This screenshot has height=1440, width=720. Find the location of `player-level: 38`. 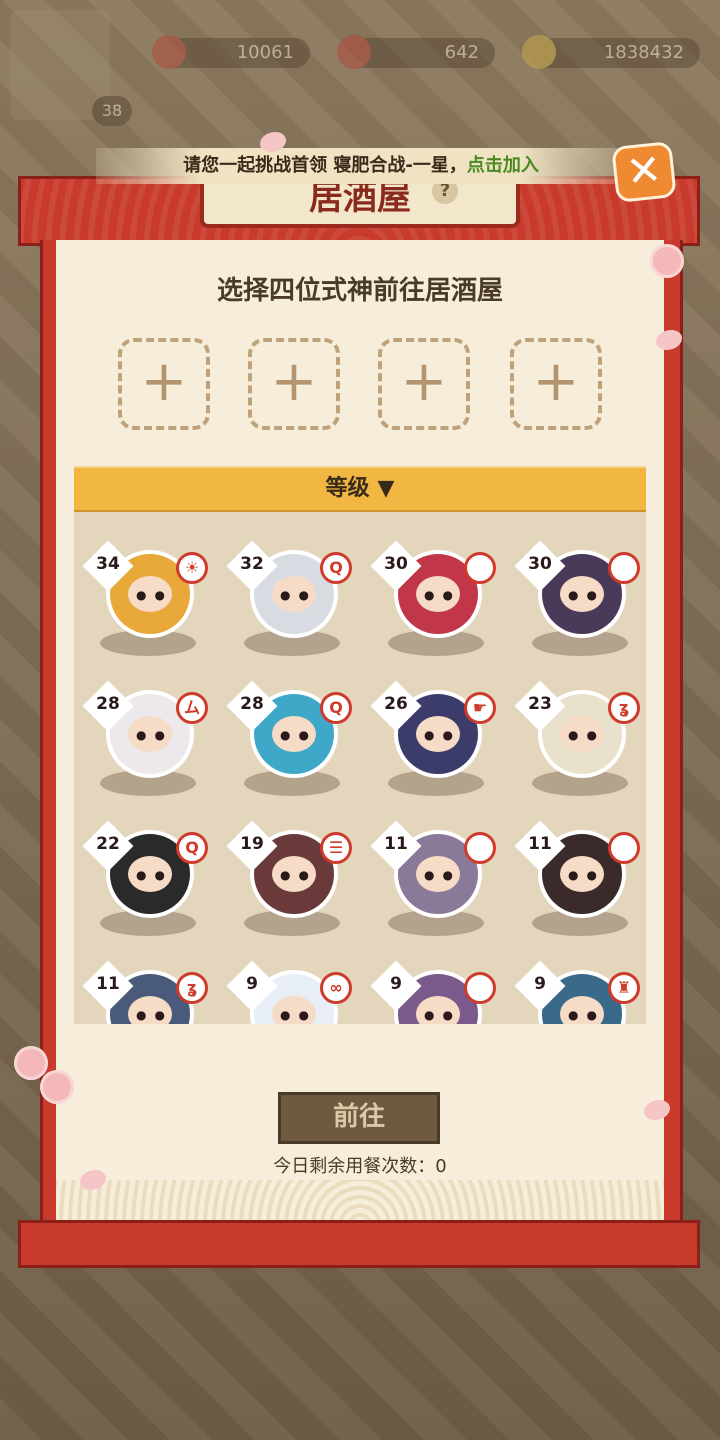

player-level: 38 is located at coordinates (112, 111).